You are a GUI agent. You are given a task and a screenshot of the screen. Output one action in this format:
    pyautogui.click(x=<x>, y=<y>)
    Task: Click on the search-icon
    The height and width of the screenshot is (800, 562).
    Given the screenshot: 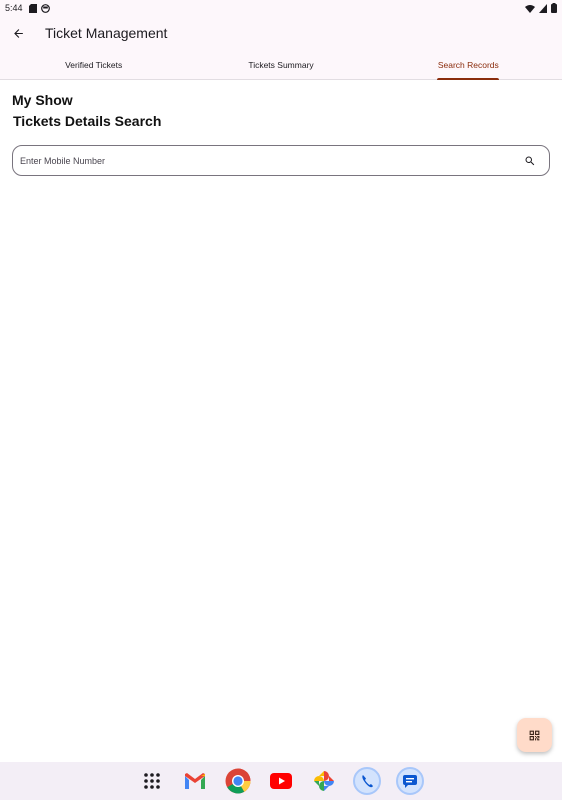 What is the action you would take?
    pyautogui.click(x=530, y=160)
    